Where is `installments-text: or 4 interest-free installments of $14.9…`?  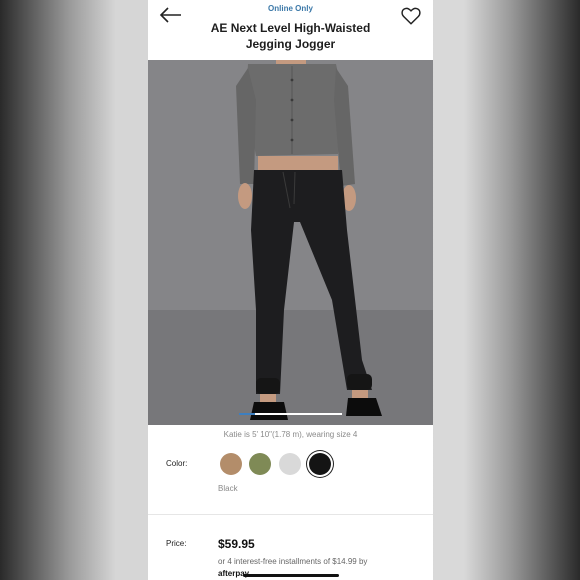 installments-text: or 4 interest-free installments of $14.9… is located at coordinates (293, 561).